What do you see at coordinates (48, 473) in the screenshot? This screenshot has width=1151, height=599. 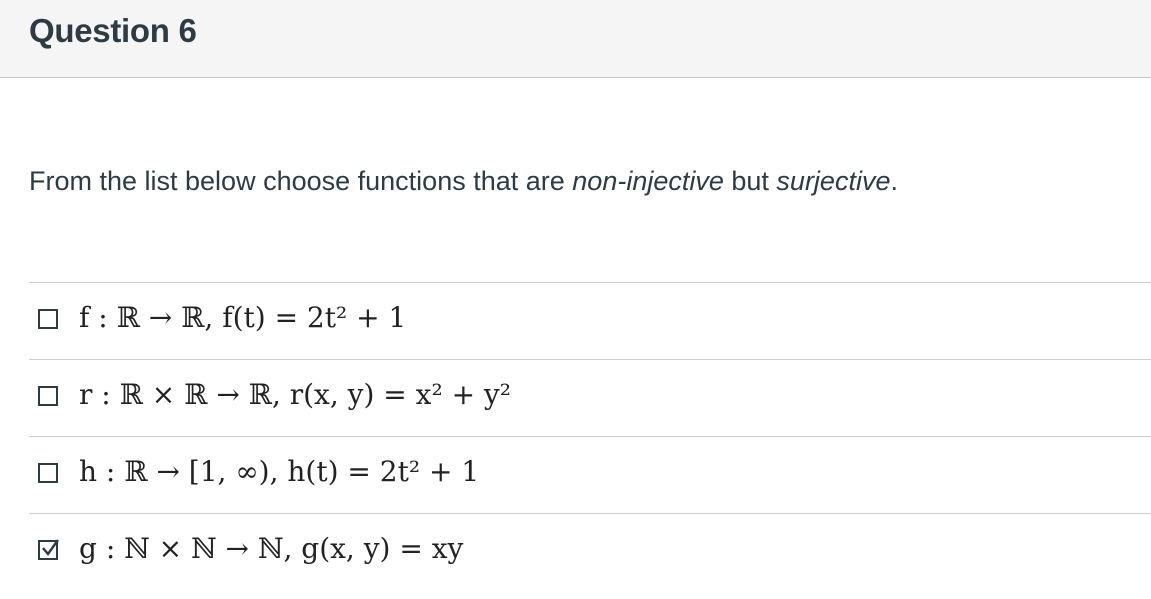 I see `answer-checkbox-h` at bounding box center [48, 473].